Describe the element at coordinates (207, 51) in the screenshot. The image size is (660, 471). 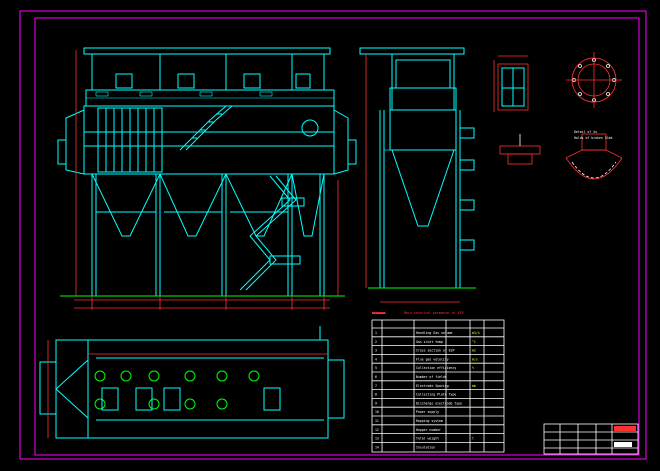
I see `roof-beam` at that location.